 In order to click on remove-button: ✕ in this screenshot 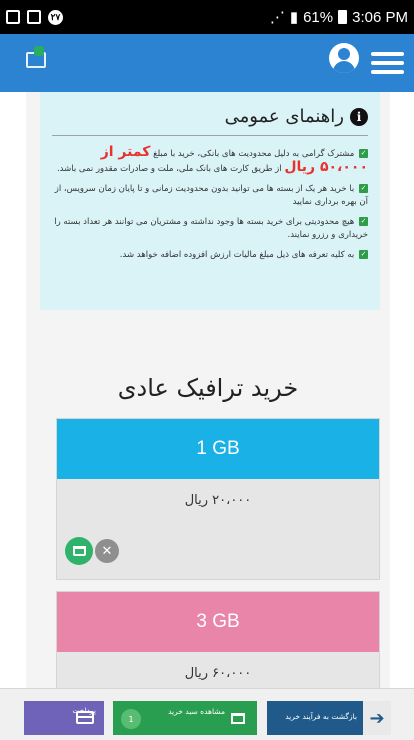, I will do `click(107, 551)`.